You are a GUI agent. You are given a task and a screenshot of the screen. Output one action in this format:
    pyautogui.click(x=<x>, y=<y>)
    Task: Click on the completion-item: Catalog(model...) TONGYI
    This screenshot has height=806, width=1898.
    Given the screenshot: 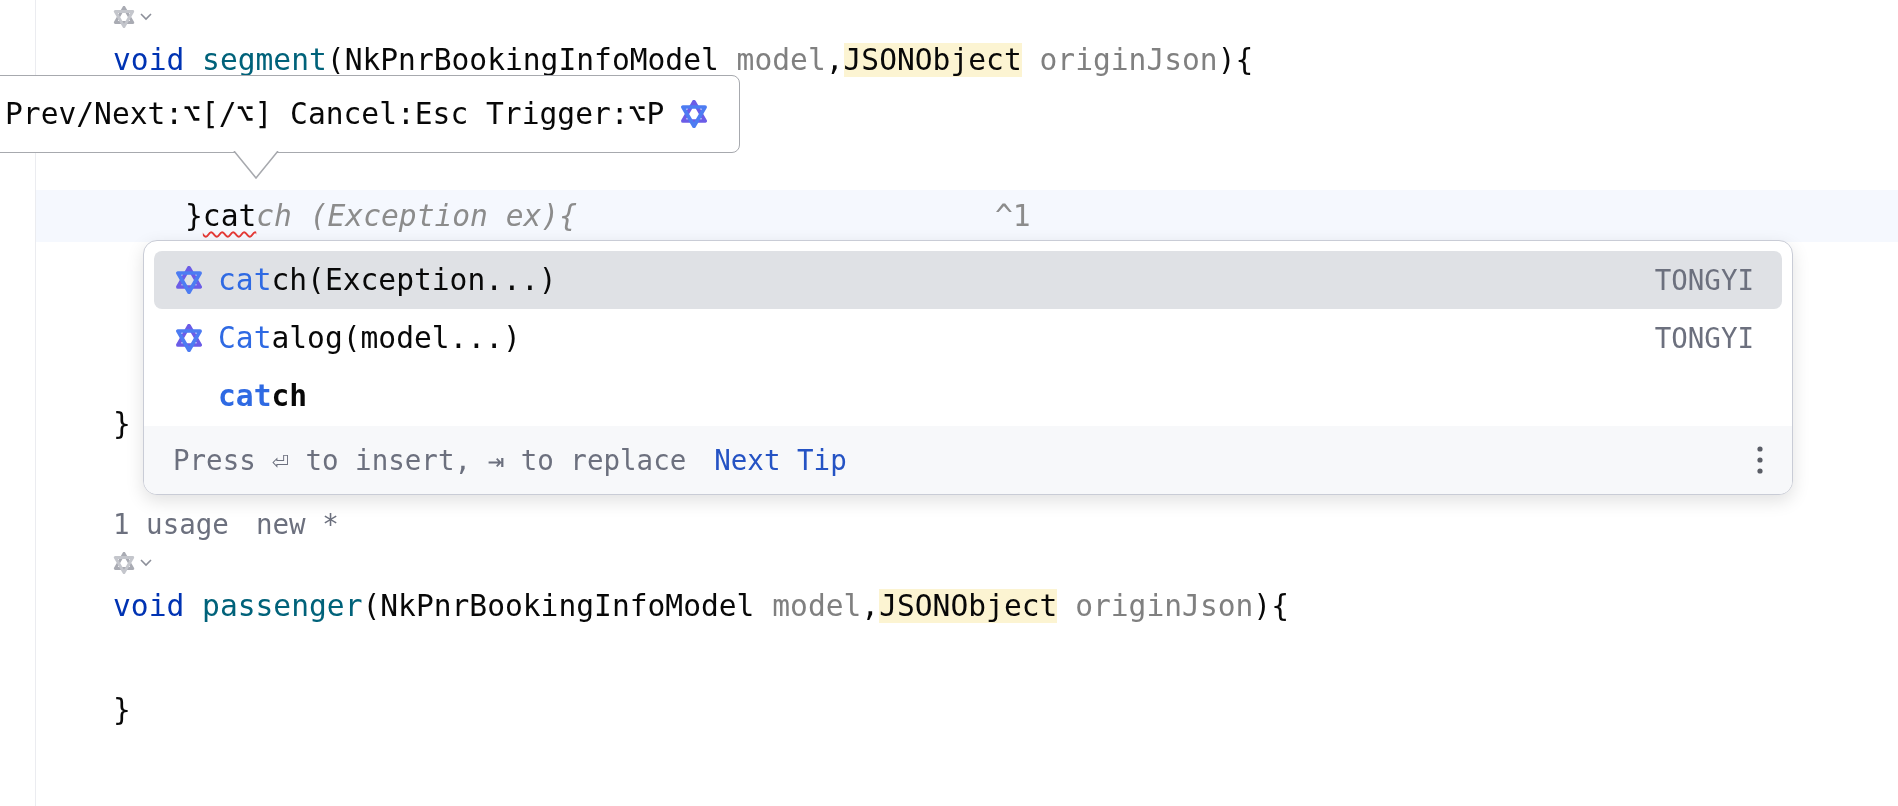 What is the action you would take?
    pyautogui.click(x=968, y=338)
    